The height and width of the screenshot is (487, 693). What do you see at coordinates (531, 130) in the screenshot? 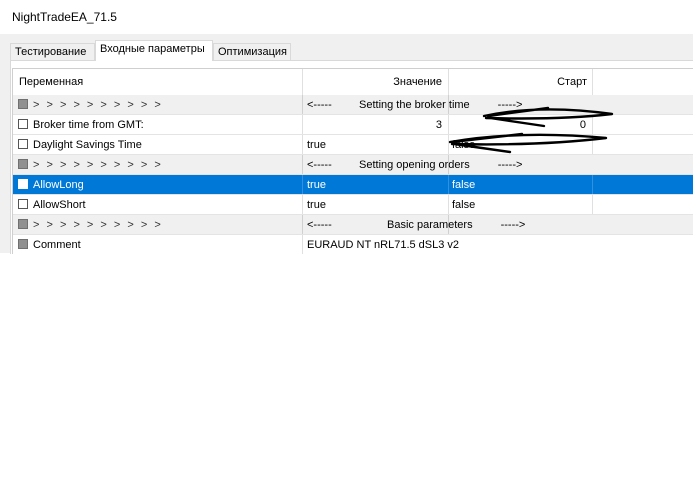
I see `annotation-arrows` at bounding box center [531, 130].